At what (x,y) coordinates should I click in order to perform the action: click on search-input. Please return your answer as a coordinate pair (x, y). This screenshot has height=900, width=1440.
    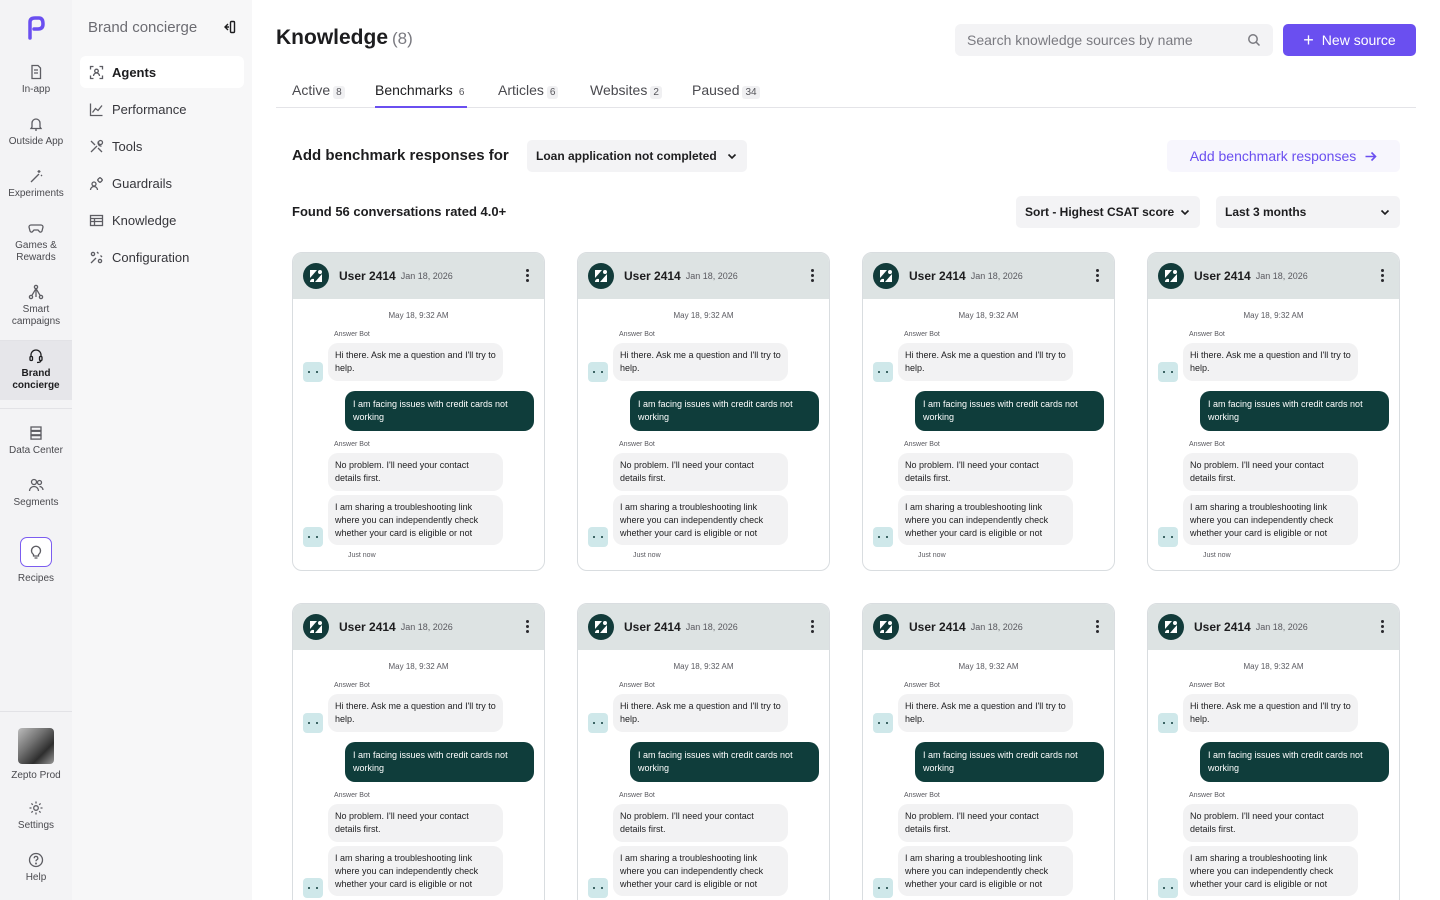
    Looking at the image, I should click on (1107, 40).